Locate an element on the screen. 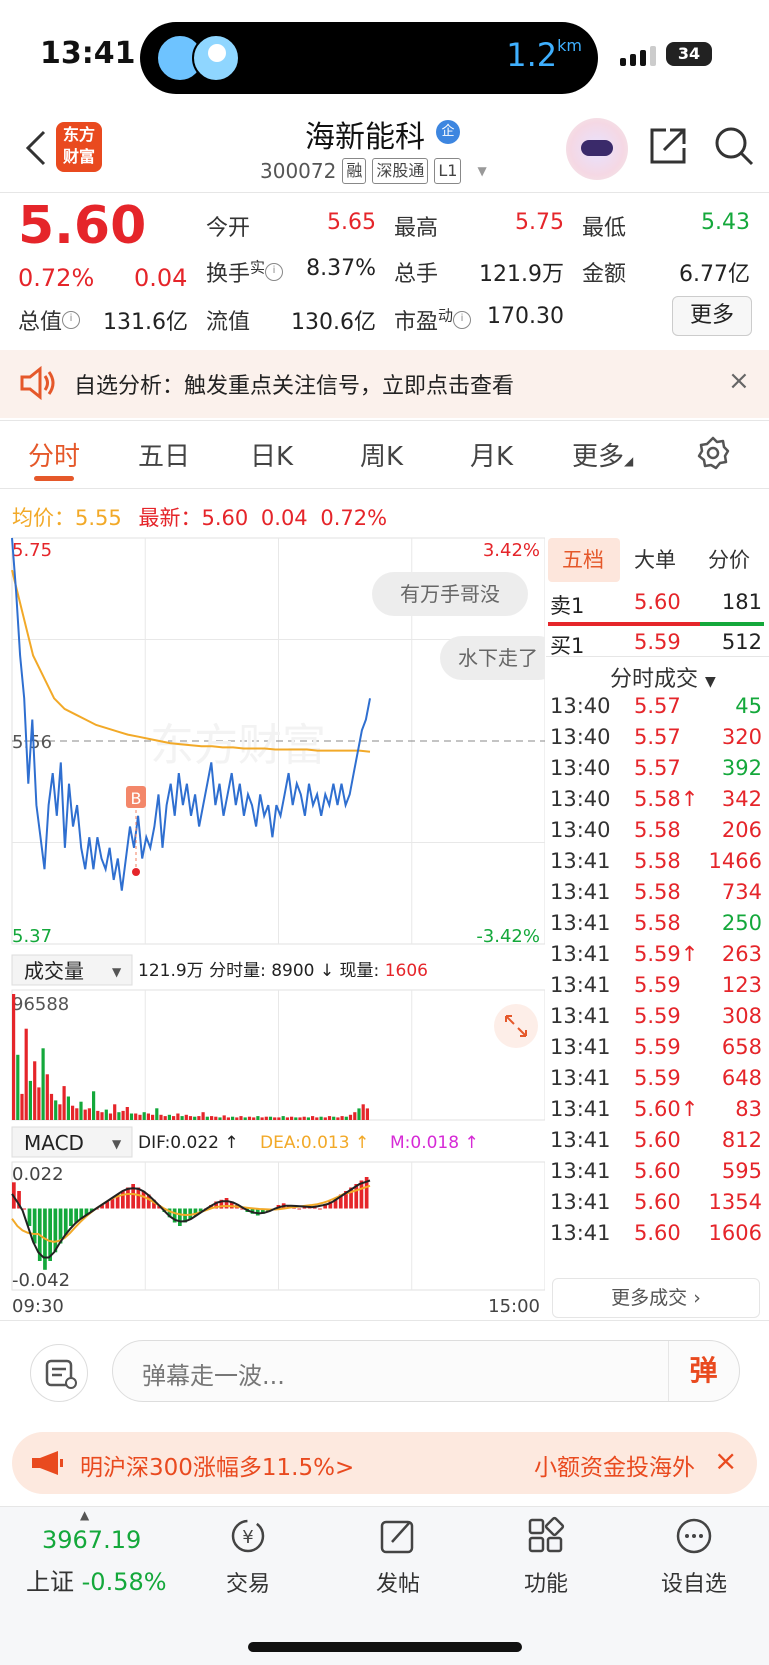 This screenshot has width=769, height=1665. price-line is located at coordinates (191, 714).